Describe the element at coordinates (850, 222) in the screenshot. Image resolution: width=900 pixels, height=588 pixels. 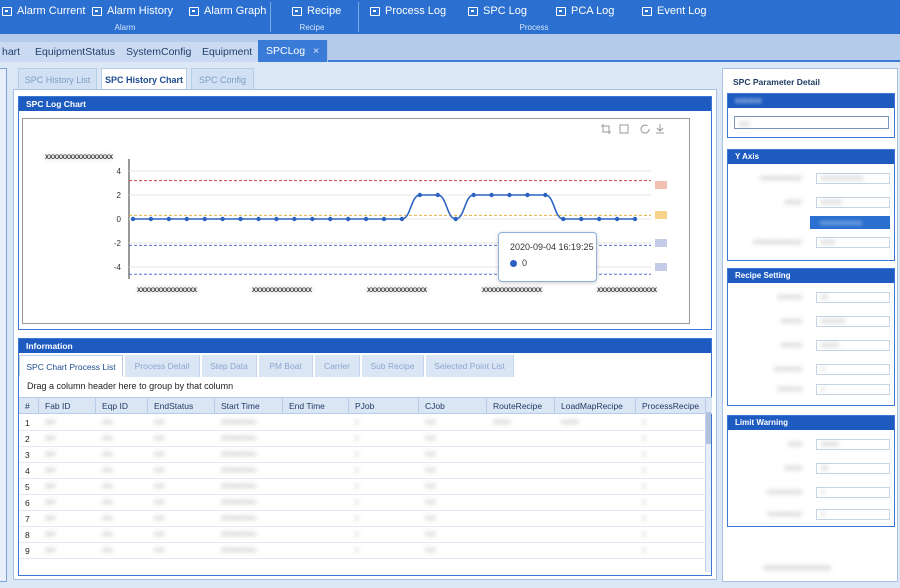
I see `y-axis-apply-button: xxxxxxxxxxxx` at that location.